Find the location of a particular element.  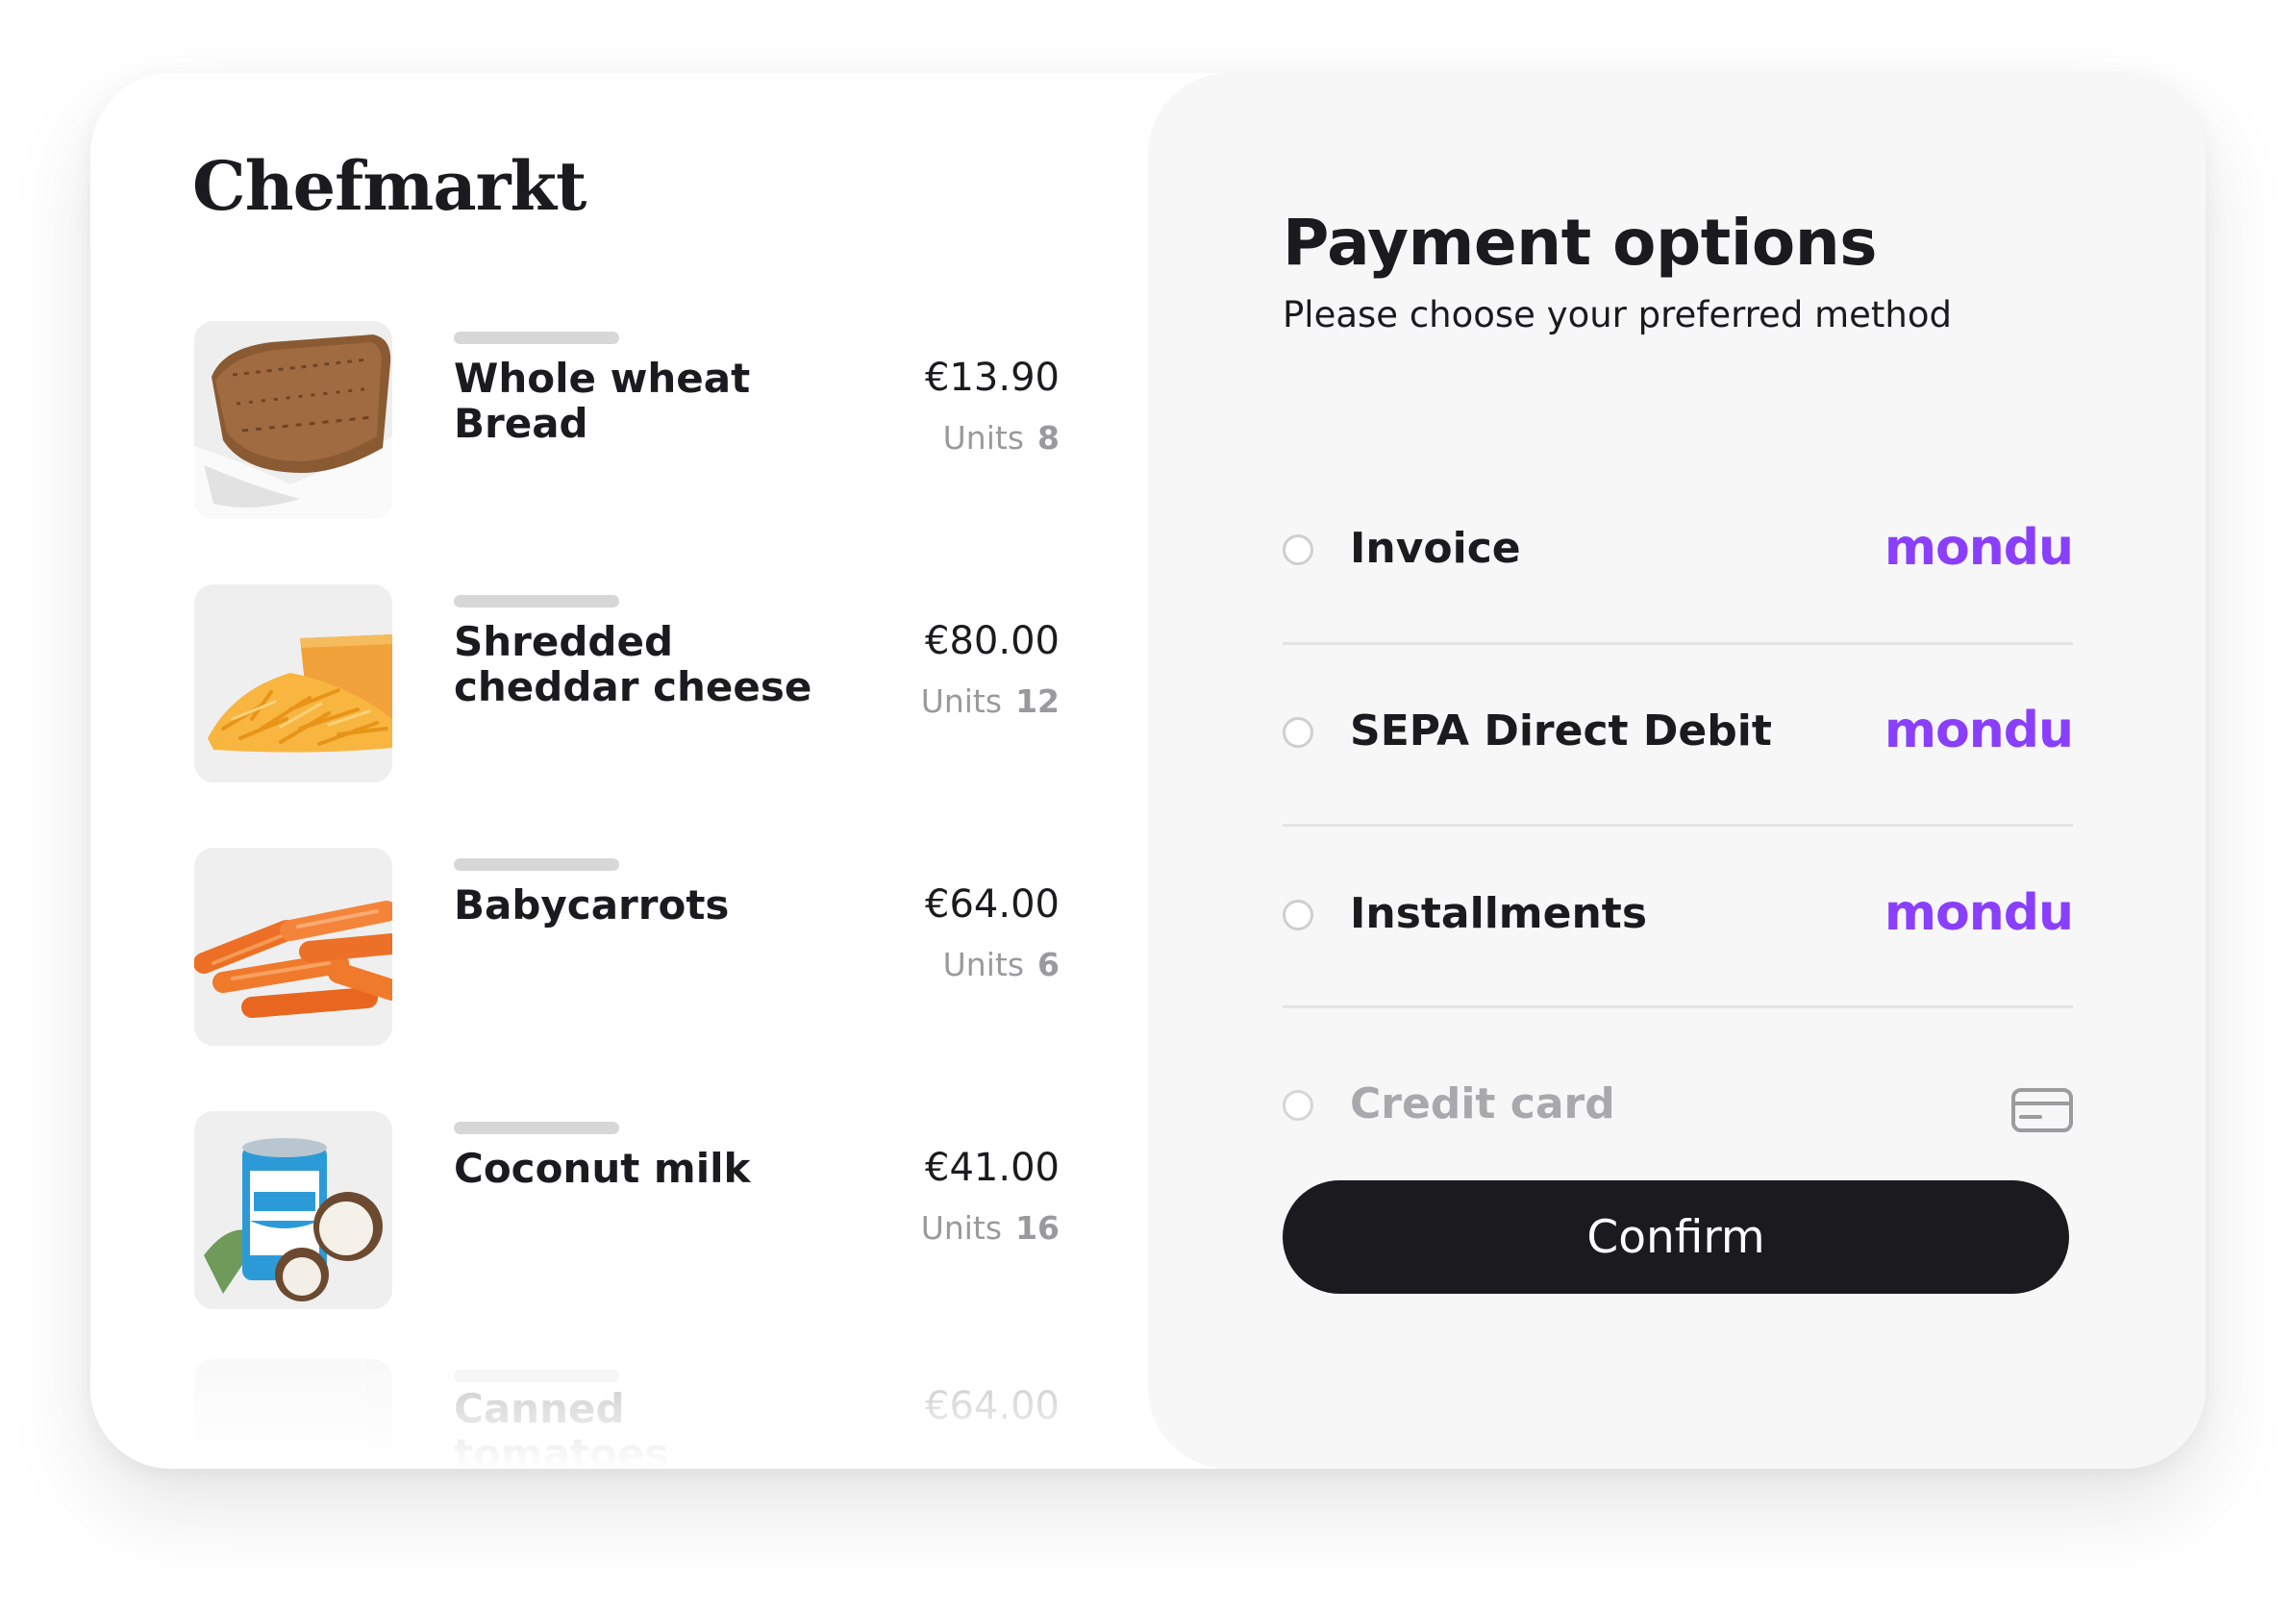

payment-title: Payment options is located at coordinates (1580, 243).